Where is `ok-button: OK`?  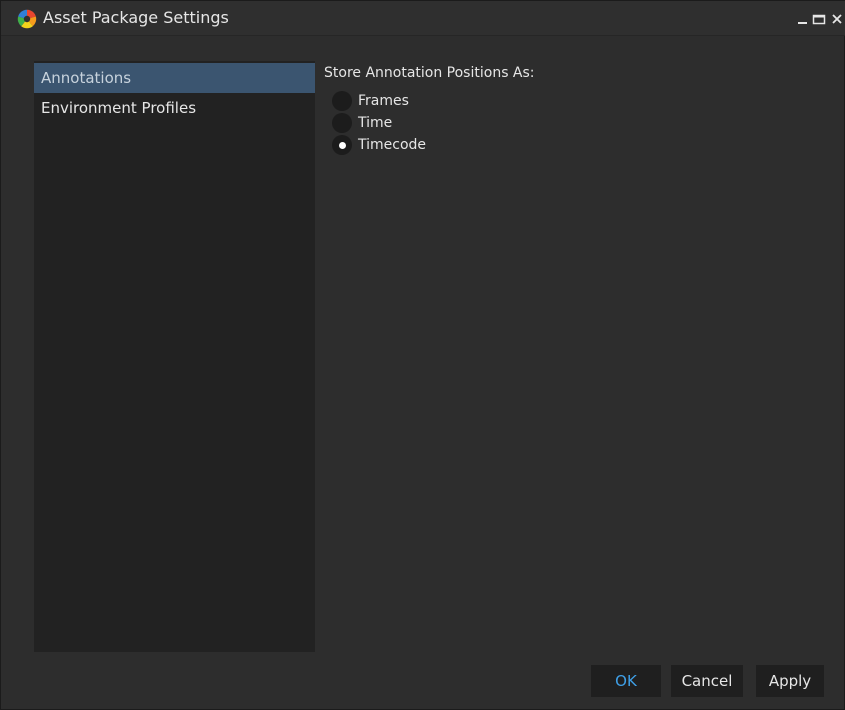
ok-button: OK is located at coordinates (626, 681).